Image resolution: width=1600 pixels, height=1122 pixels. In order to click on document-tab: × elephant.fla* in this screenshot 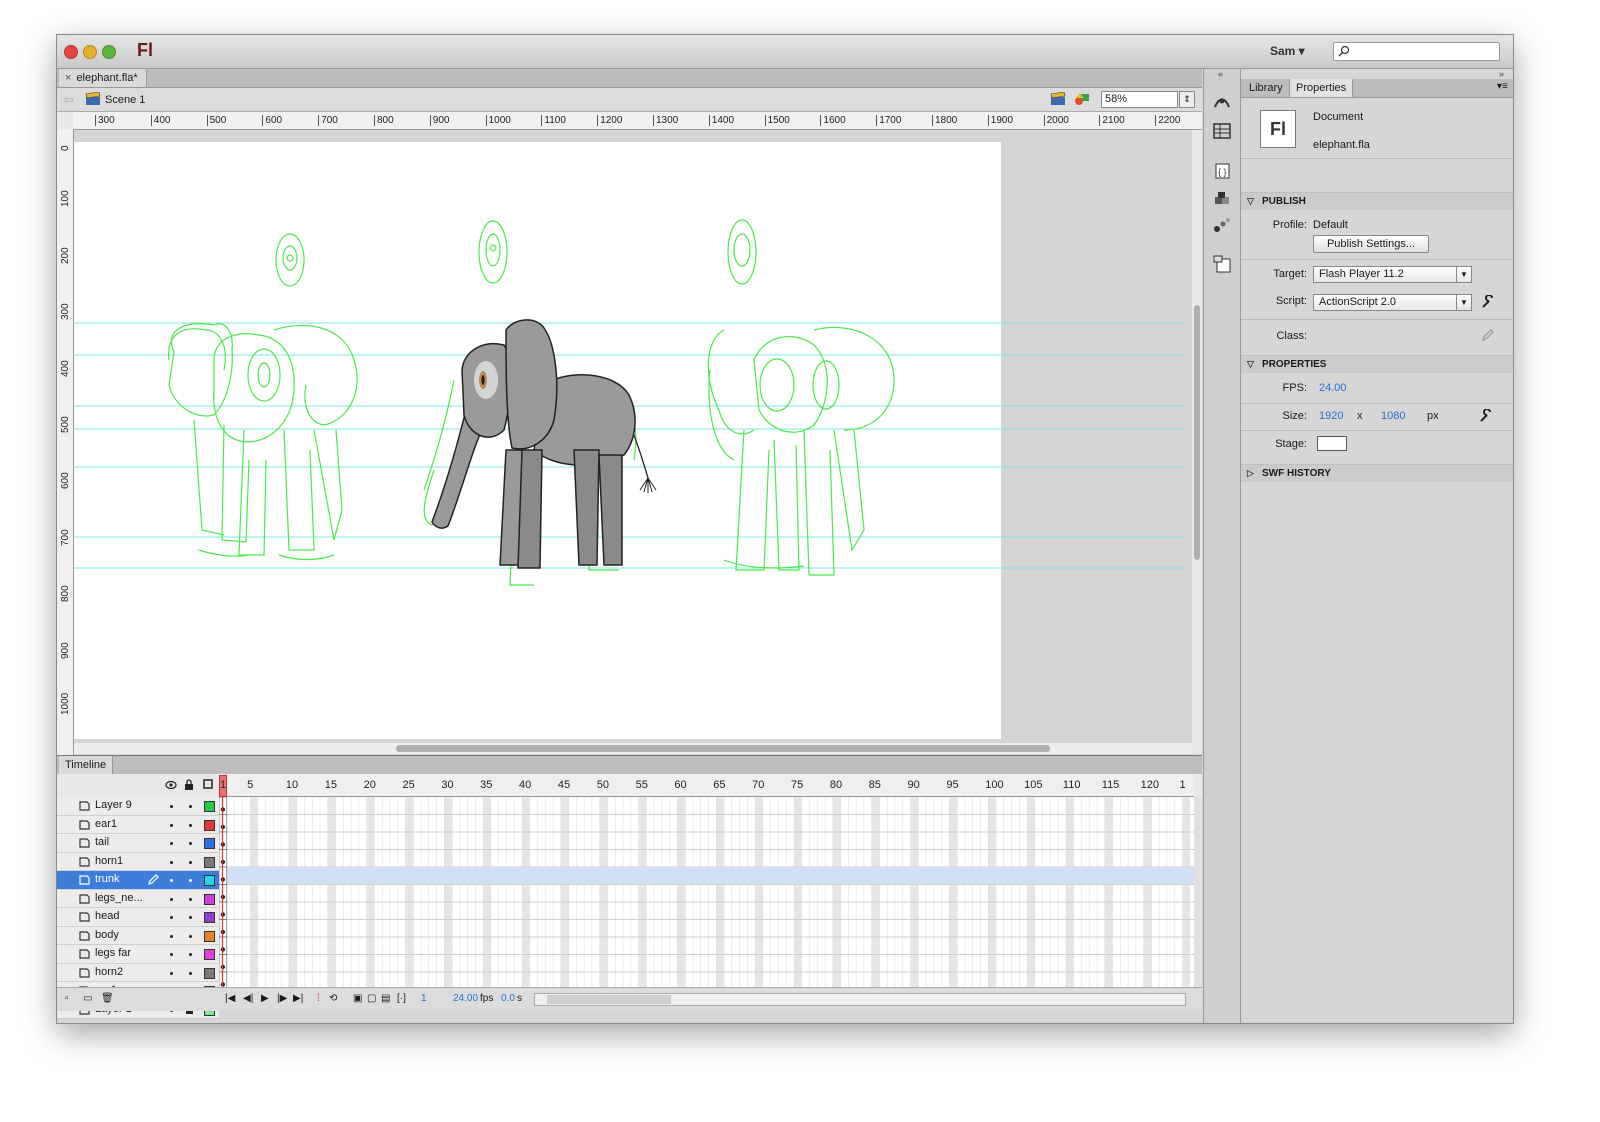, I will do `click(103, 78)`.